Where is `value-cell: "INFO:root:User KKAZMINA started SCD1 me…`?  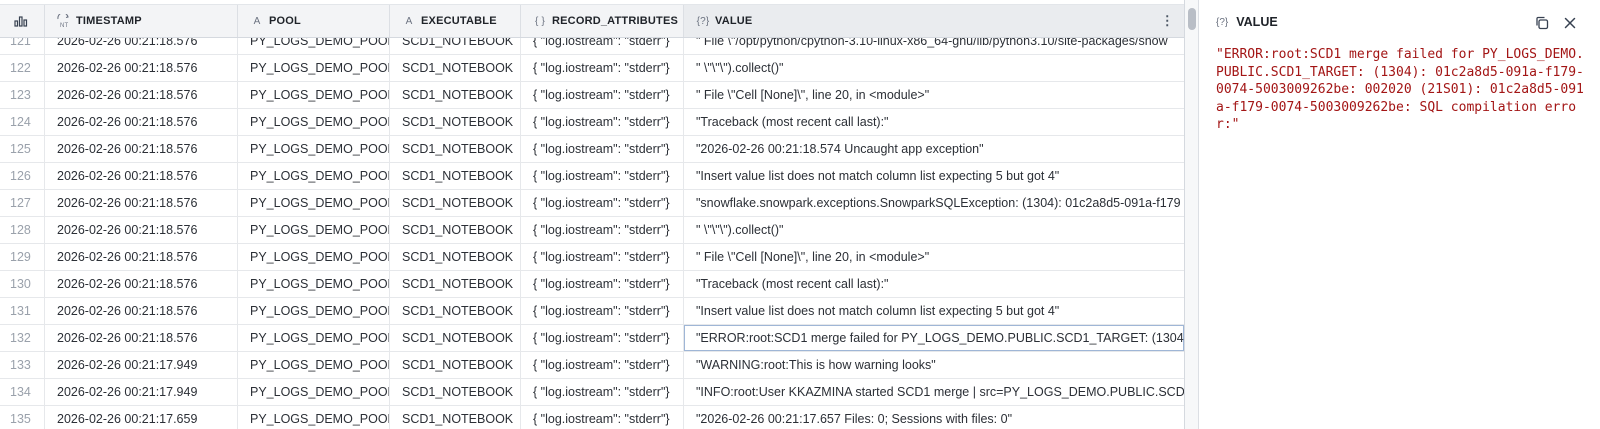 value-cell: "INFO:root:User KKAZMINA started SCD1 me… is located at coordinates (934, 392).